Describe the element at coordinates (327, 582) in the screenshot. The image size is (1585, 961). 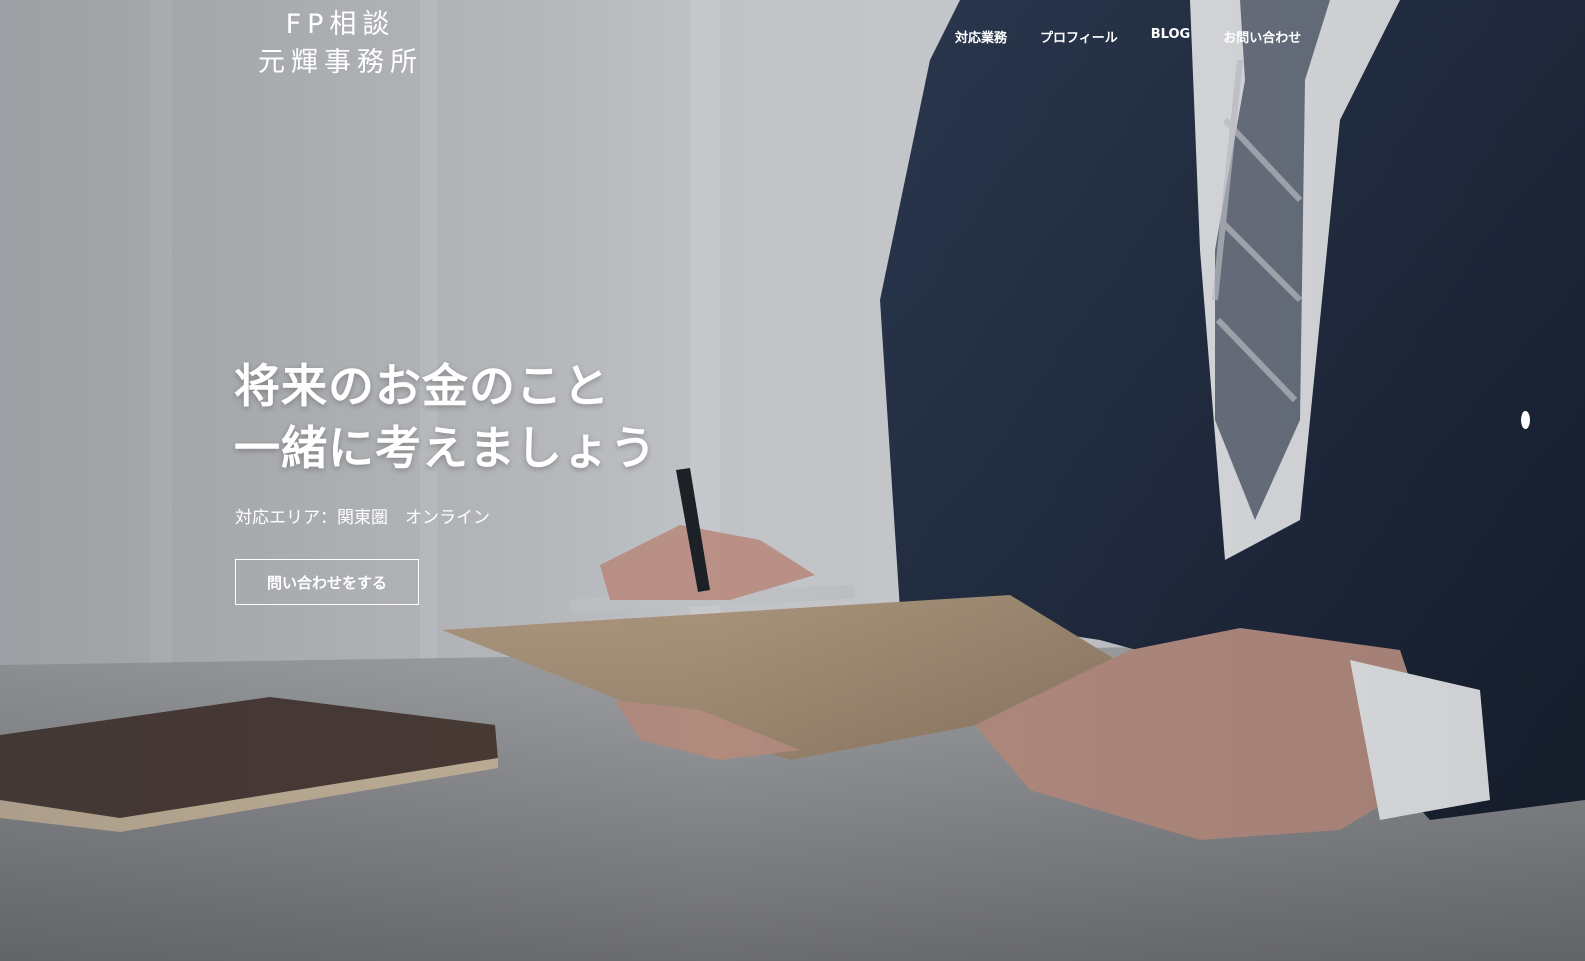
I see `contact-button: 問い合わせをする` at that location.